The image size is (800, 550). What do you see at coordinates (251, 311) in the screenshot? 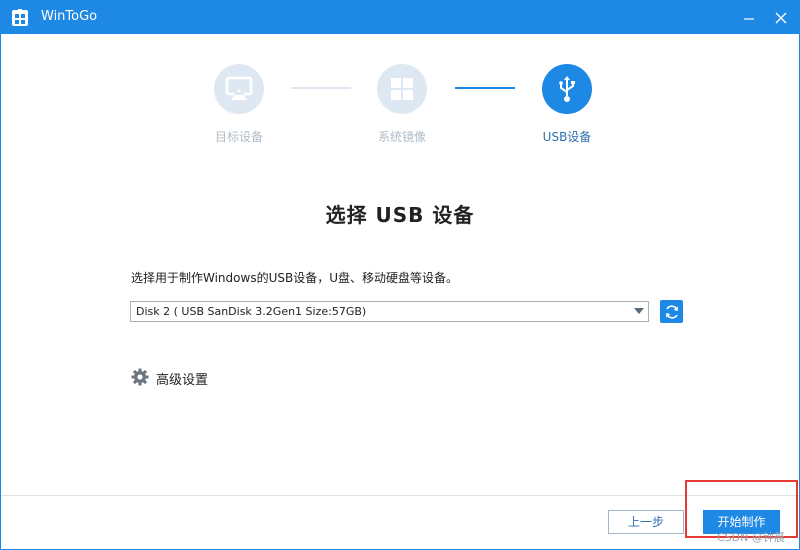
I see `usb-device-select-value: Disk 2 ( USB SanDisk 3.2Gen1 Size:57GB)` at bounding box center [251, 311].